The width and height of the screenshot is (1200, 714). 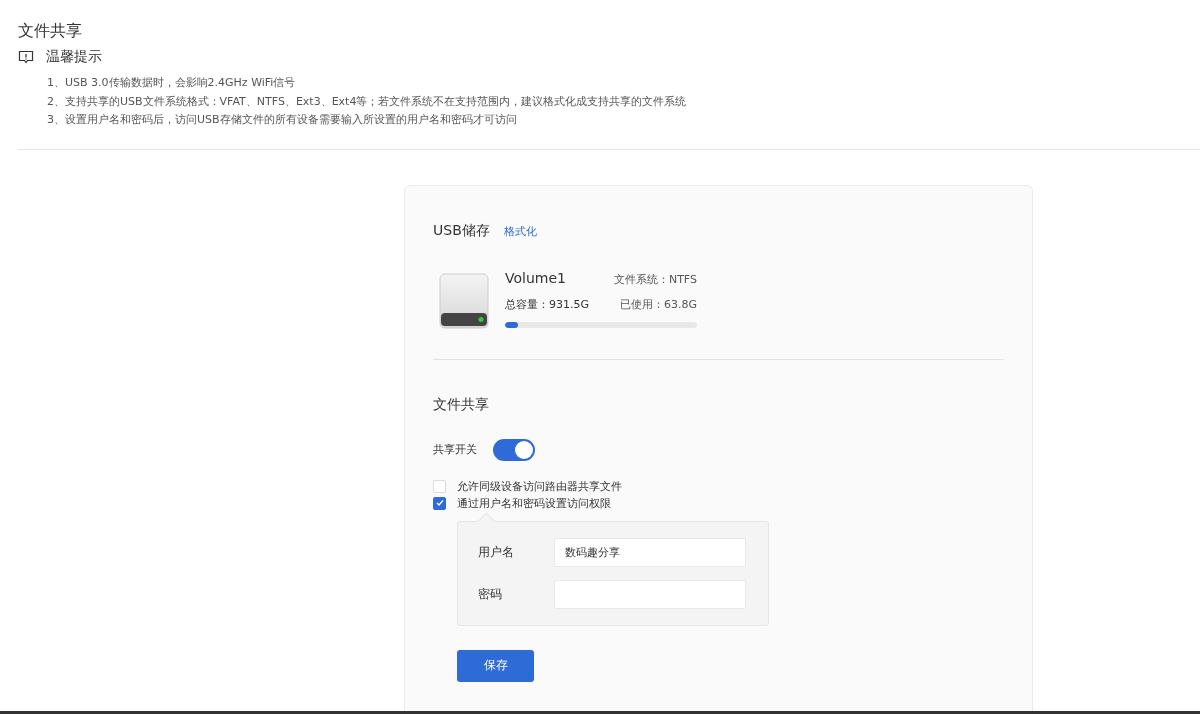 I want to click on used-text: 已使用：63.8G, so click(x=658, y=304).